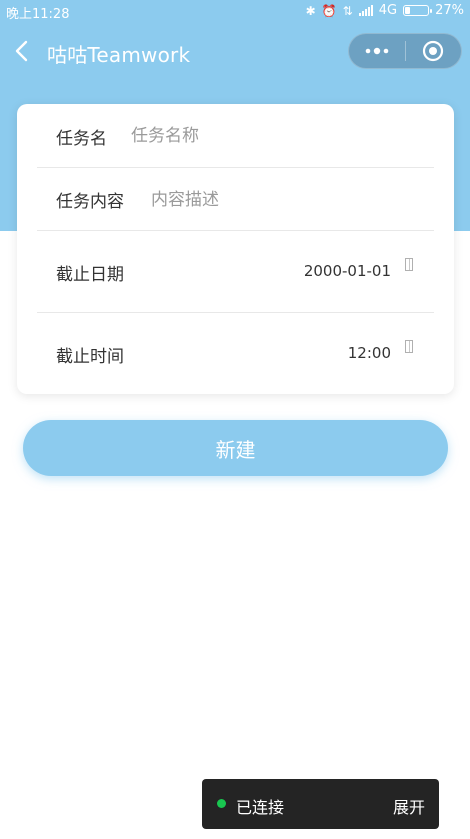 The image size is (470, 839). I want to click on close-miniprogram-button, so click(433, 51).